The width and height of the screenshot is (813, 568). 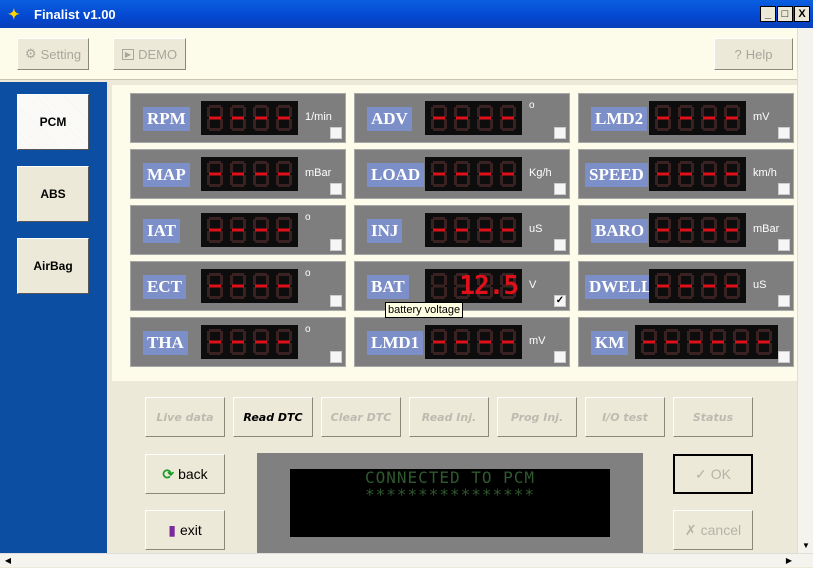 I want to click on gauge-unit: mBar, so click(x=766, y=229).